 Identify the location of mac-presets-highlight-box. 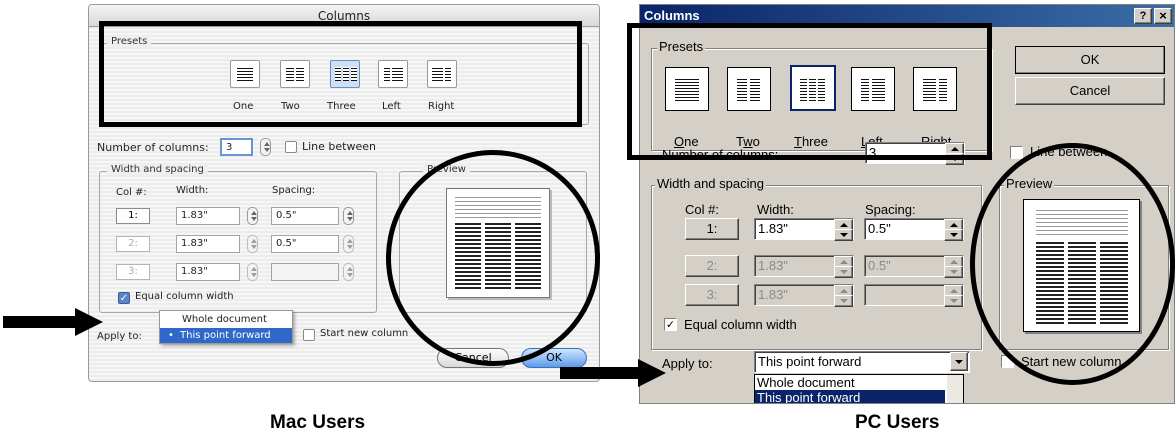
(340, 74).